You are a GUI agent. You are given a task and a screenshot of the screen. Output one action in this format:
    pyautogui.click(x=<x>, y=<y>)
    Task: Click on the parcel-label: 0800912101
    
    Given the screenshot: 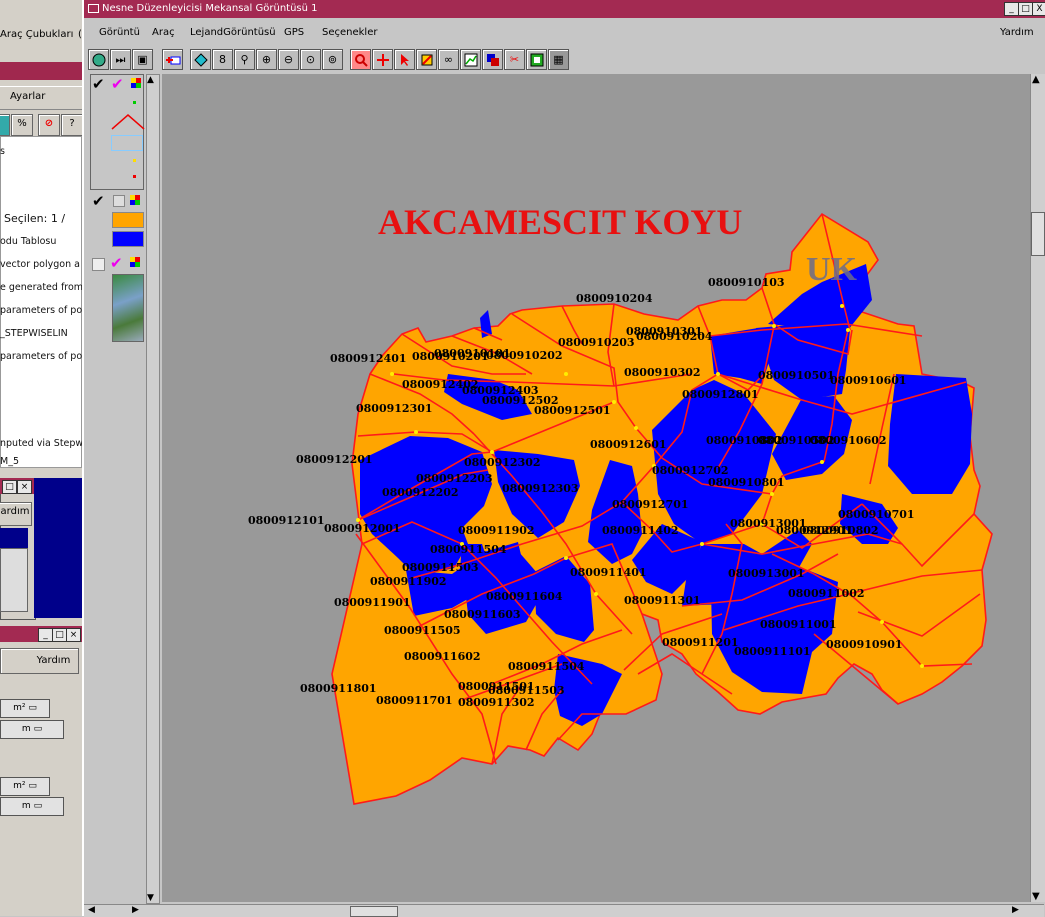 What is the action you would take?
    pyautogui.click(x=286, y=520)
    